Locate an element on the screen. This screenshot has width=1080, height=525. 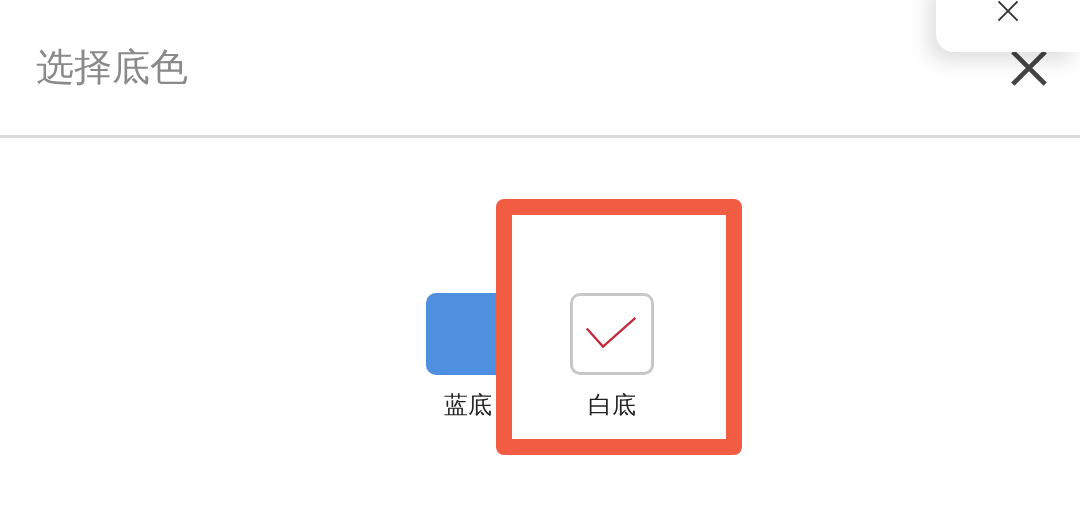
color-swatch is located at coordinates (612, 334).